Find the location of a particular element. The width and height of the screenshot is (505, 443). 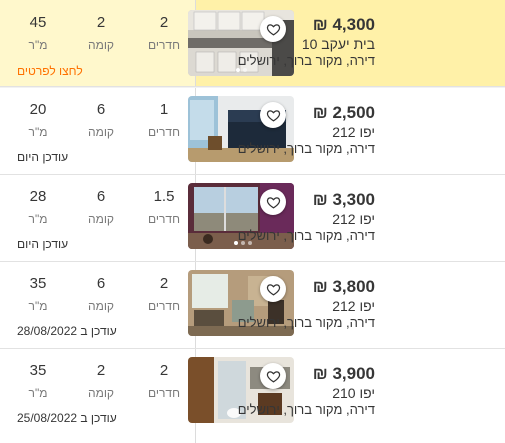

rooms-value: 1 is located at coordinates (164, 109).